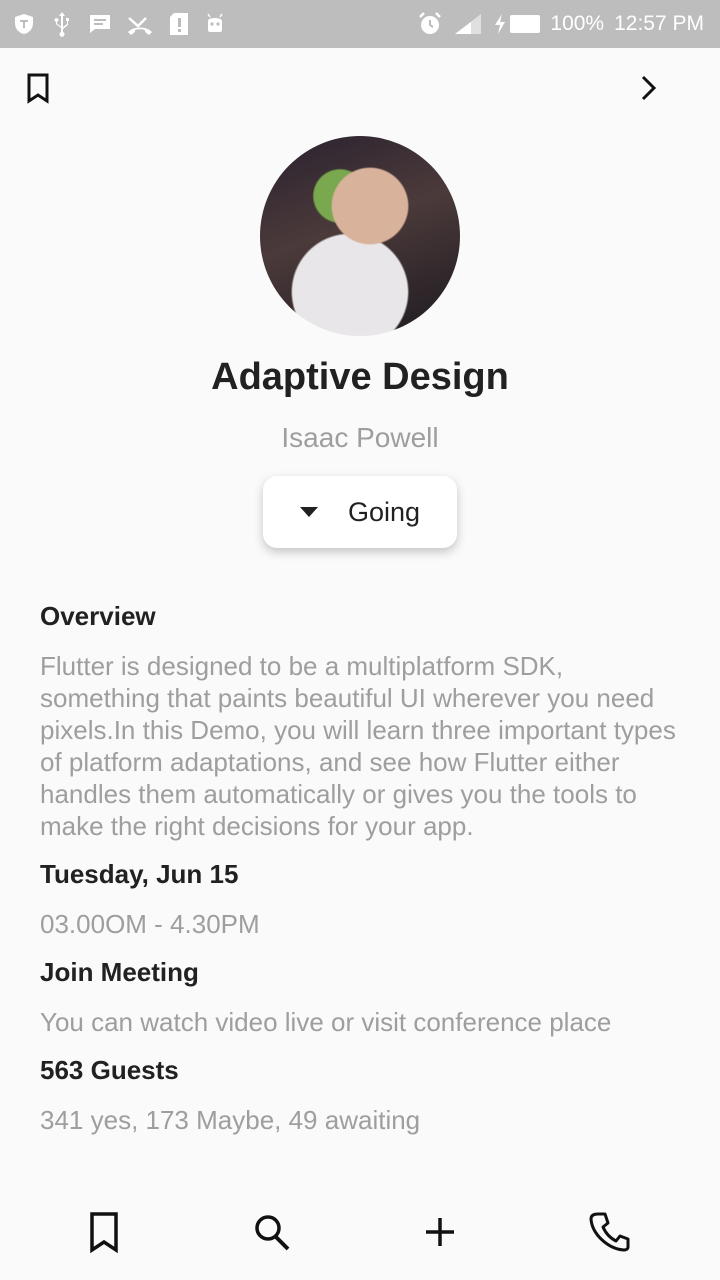  Describe the element at coordinates (61, 24) in the screenshot. I see `usb-icon` at that location.